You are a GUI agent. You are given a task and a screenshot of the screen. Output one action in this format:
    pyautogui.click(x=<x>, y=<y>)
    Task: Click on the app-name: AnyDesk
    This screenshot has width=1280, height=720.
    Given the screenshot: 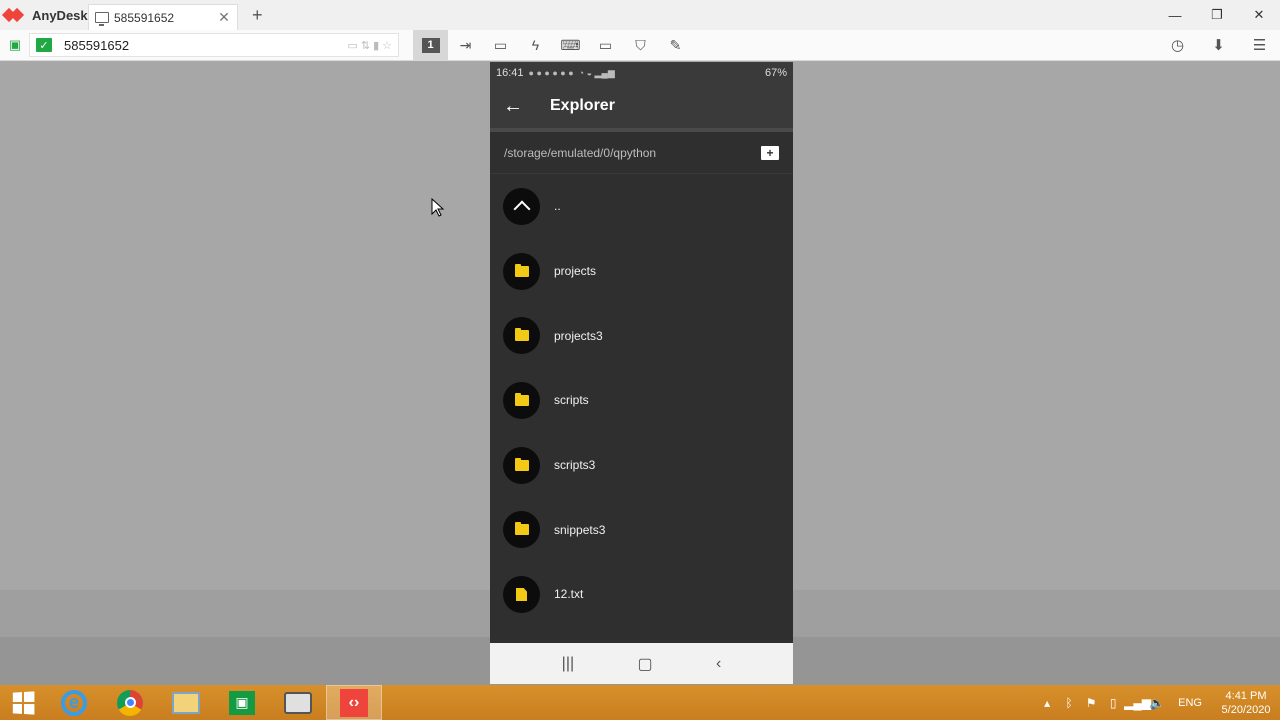 What is the action you would take?
    pyautogui.click(x=60, y=15)
    